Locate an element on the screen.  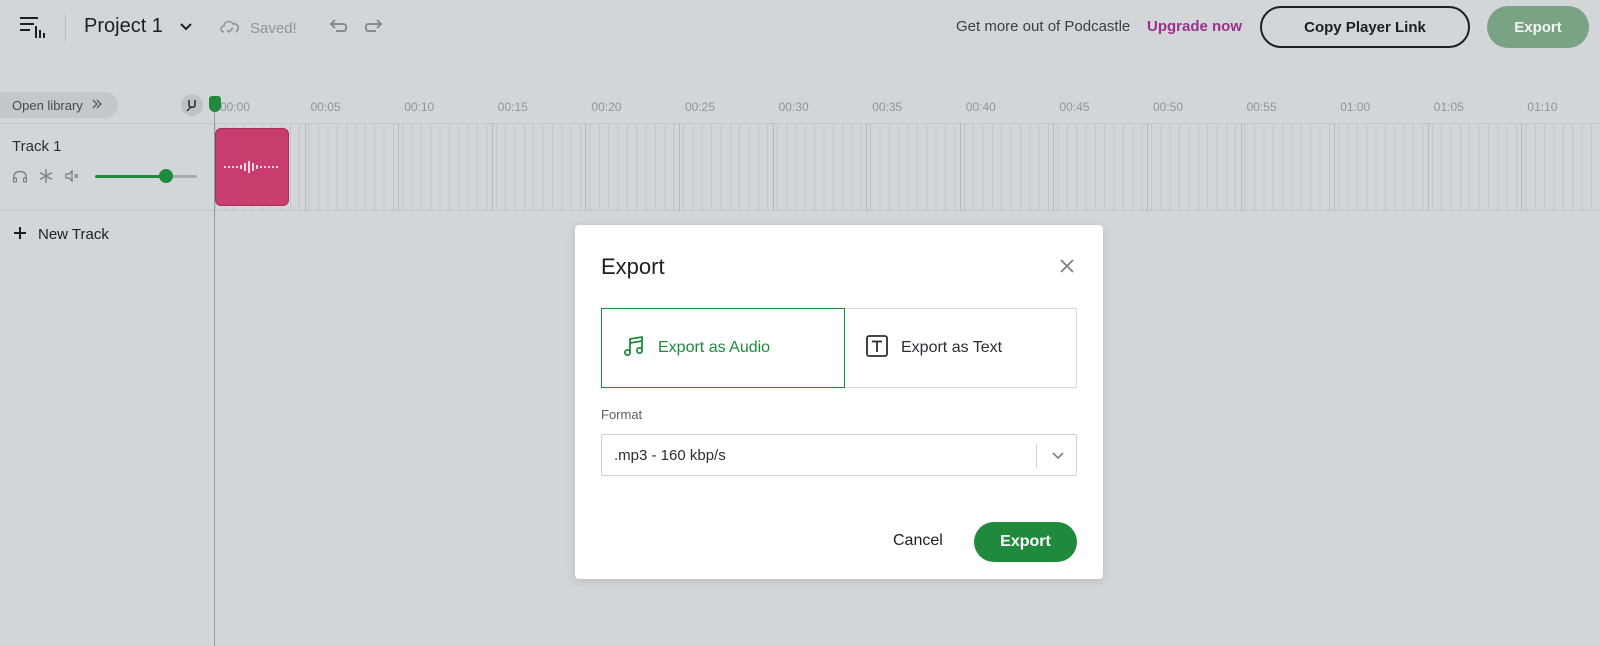
export-type-tabs: Export as Audio Export as Text is located at coordinates (839, 348).